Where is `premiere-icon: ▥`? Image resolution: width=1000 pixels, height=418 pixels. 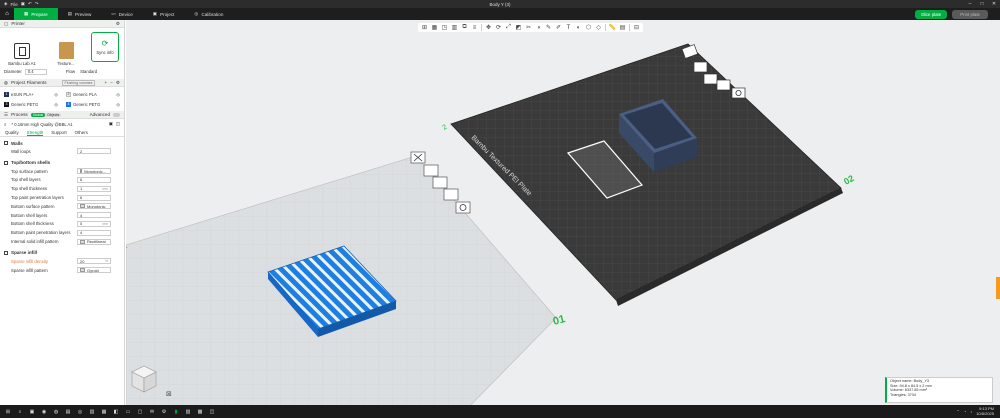
premiere-icon: ▥ is located at coordinates (92, 412).